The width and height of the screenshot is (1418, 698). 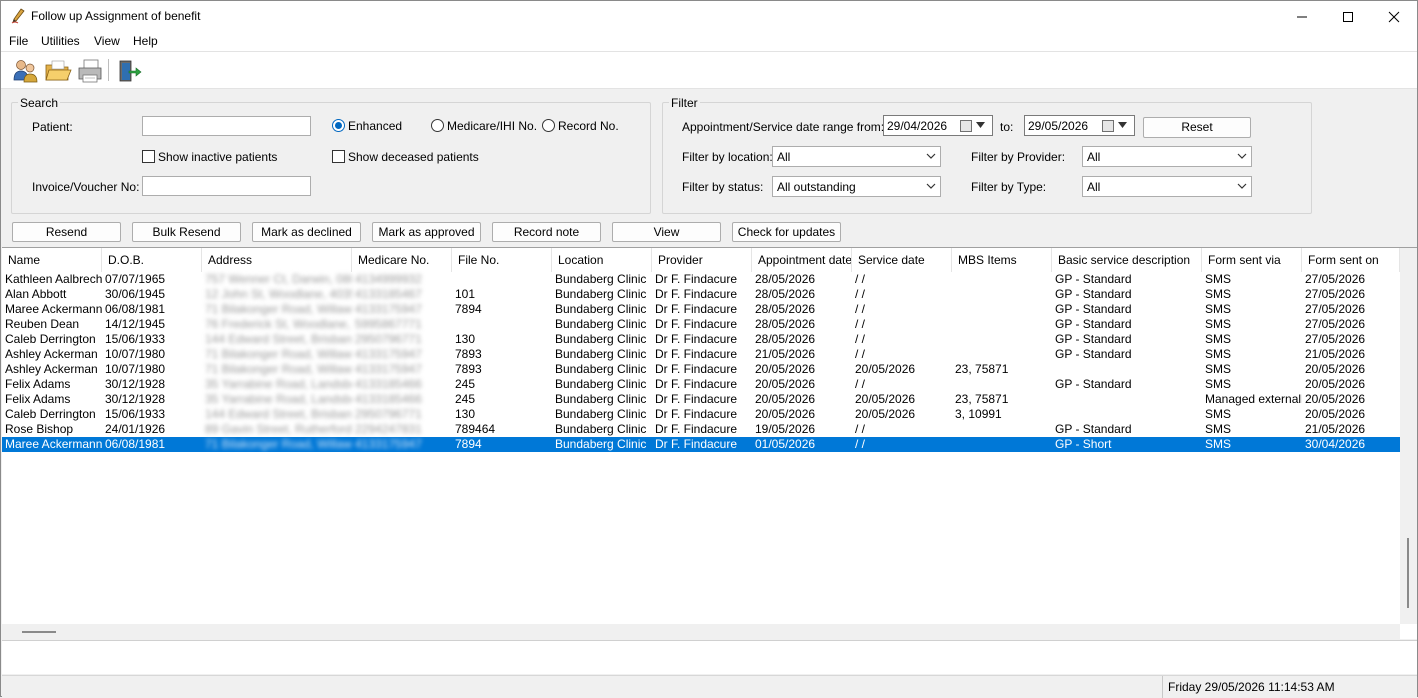 What do you see at coordinates (58, 71) in the screenshot?
I see `open-button` at bounding box center [58, 71].